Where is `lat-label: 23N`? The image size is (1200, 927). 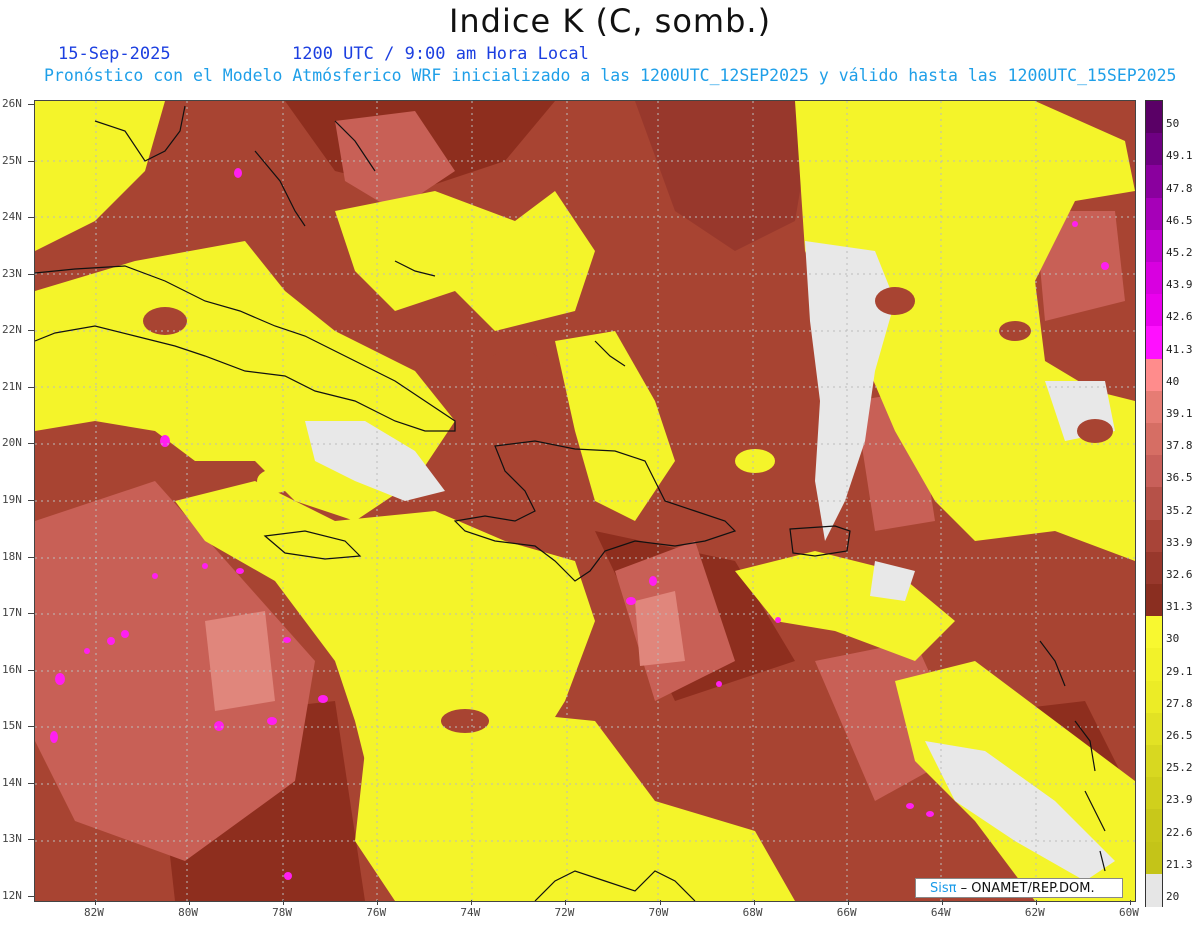
lat-label: 23N is located at coordinates (12, 273).